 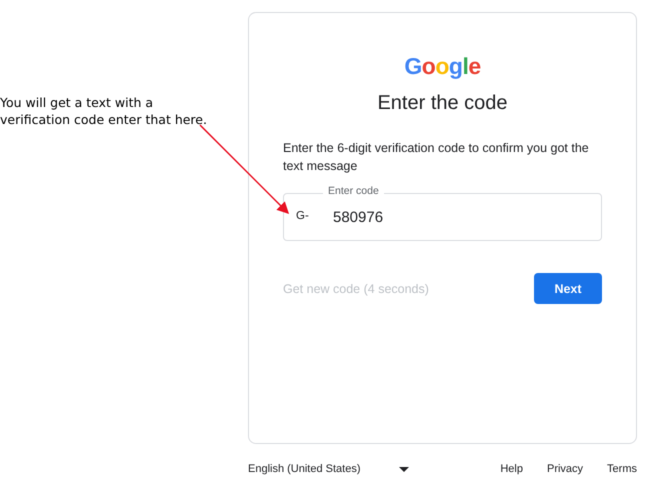 I want to click on footer-link: Privacy, so click(x=565, y=469).